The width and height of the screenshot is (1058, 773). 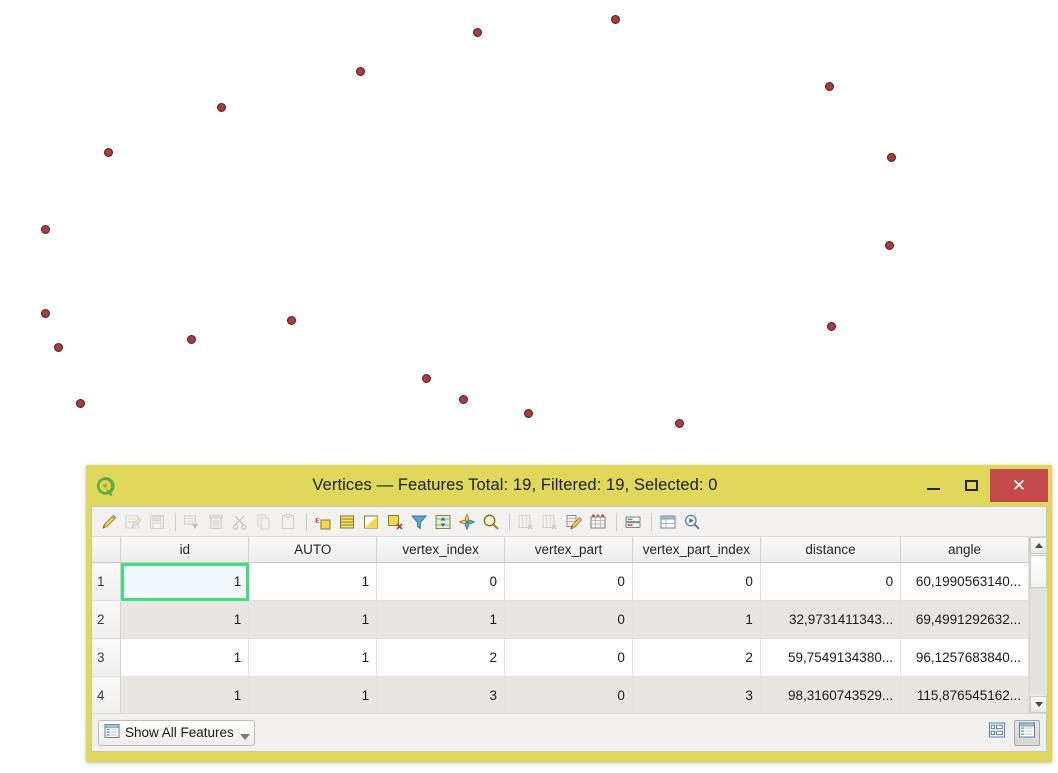 What do you see at coordinates (288, 522) in the screenshot?
I see `paste-features-icon` at bounding box center [288, 522].